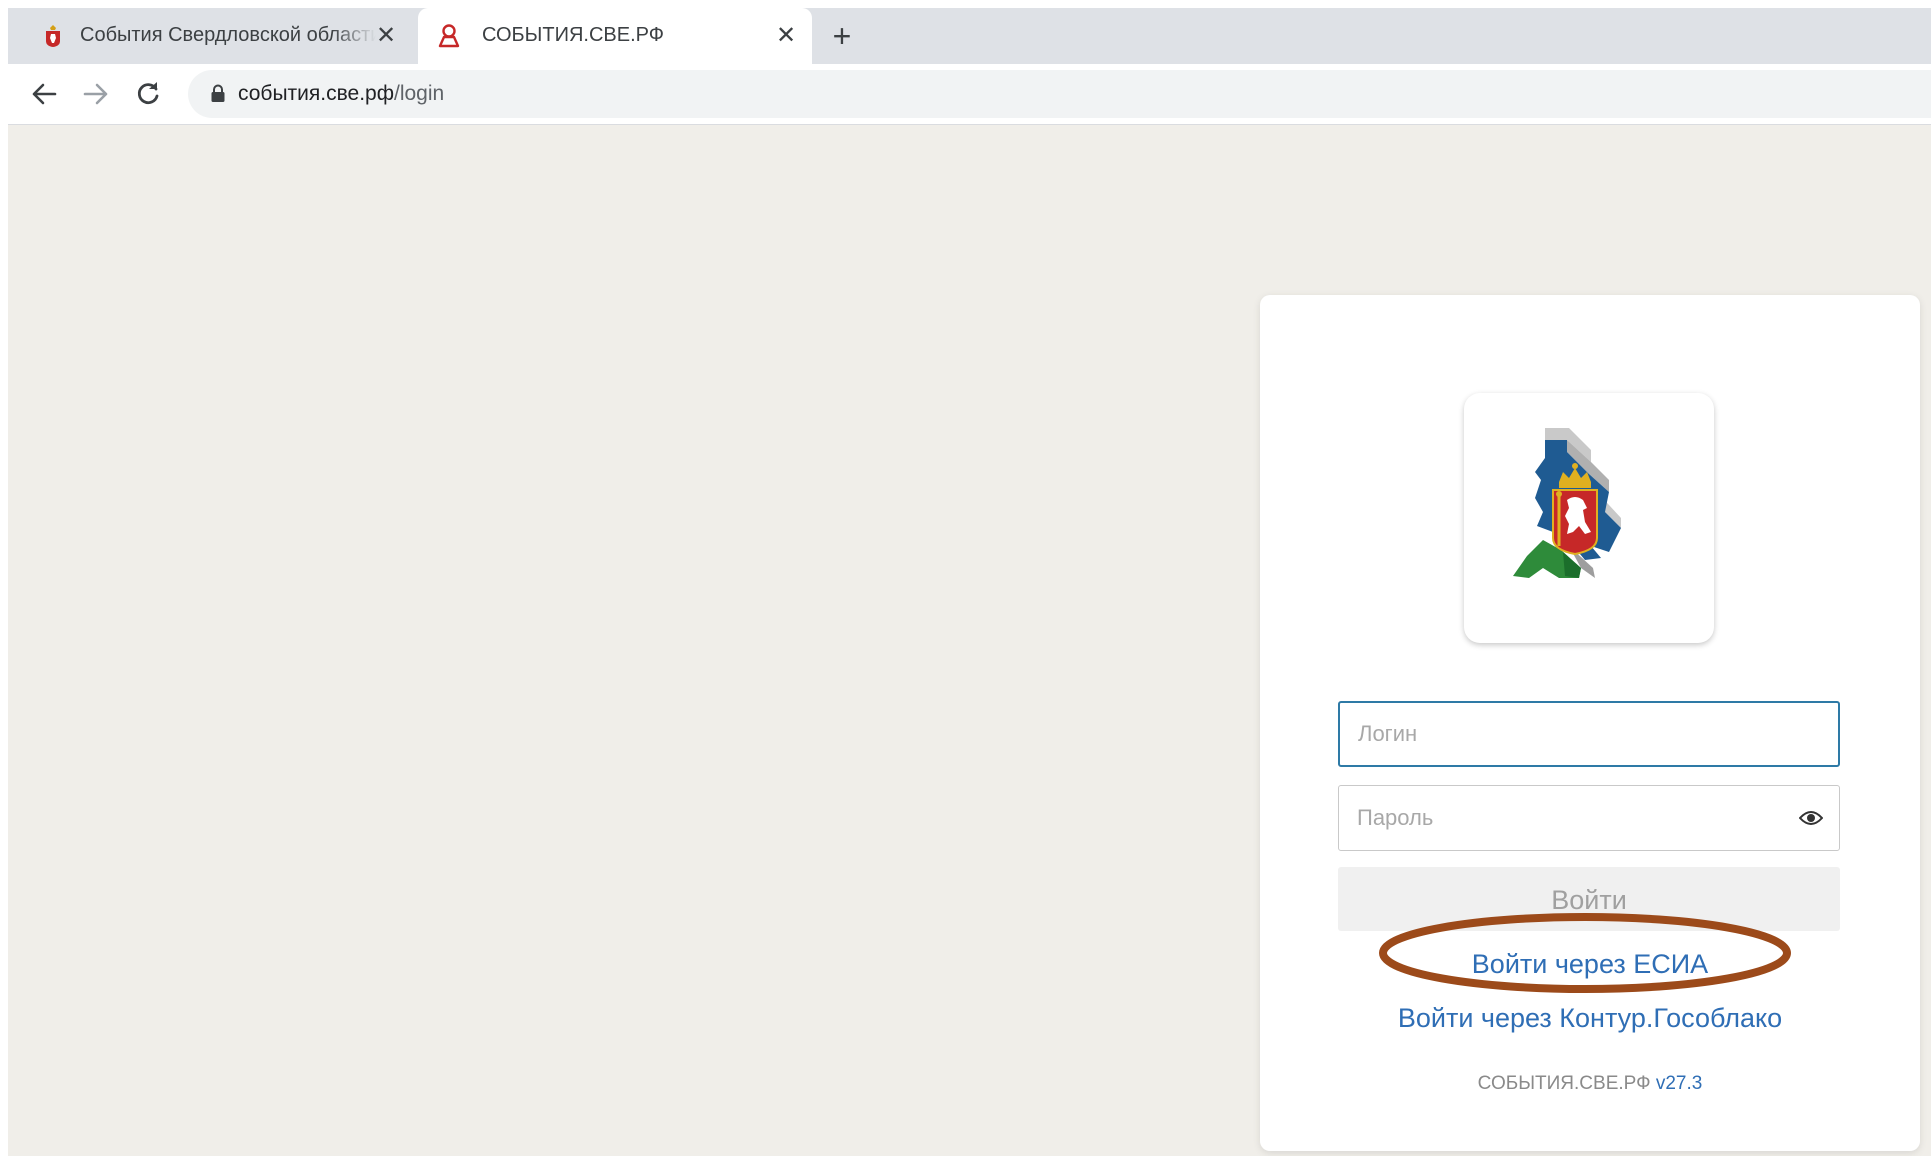 Image resolution: width=1931 pixels, height=1156 pixels. What do you see at coordinates (1059, 94) in the screenshot?
I see `address-bar: события.све.рф/login` at bounding box center [1059, 94].